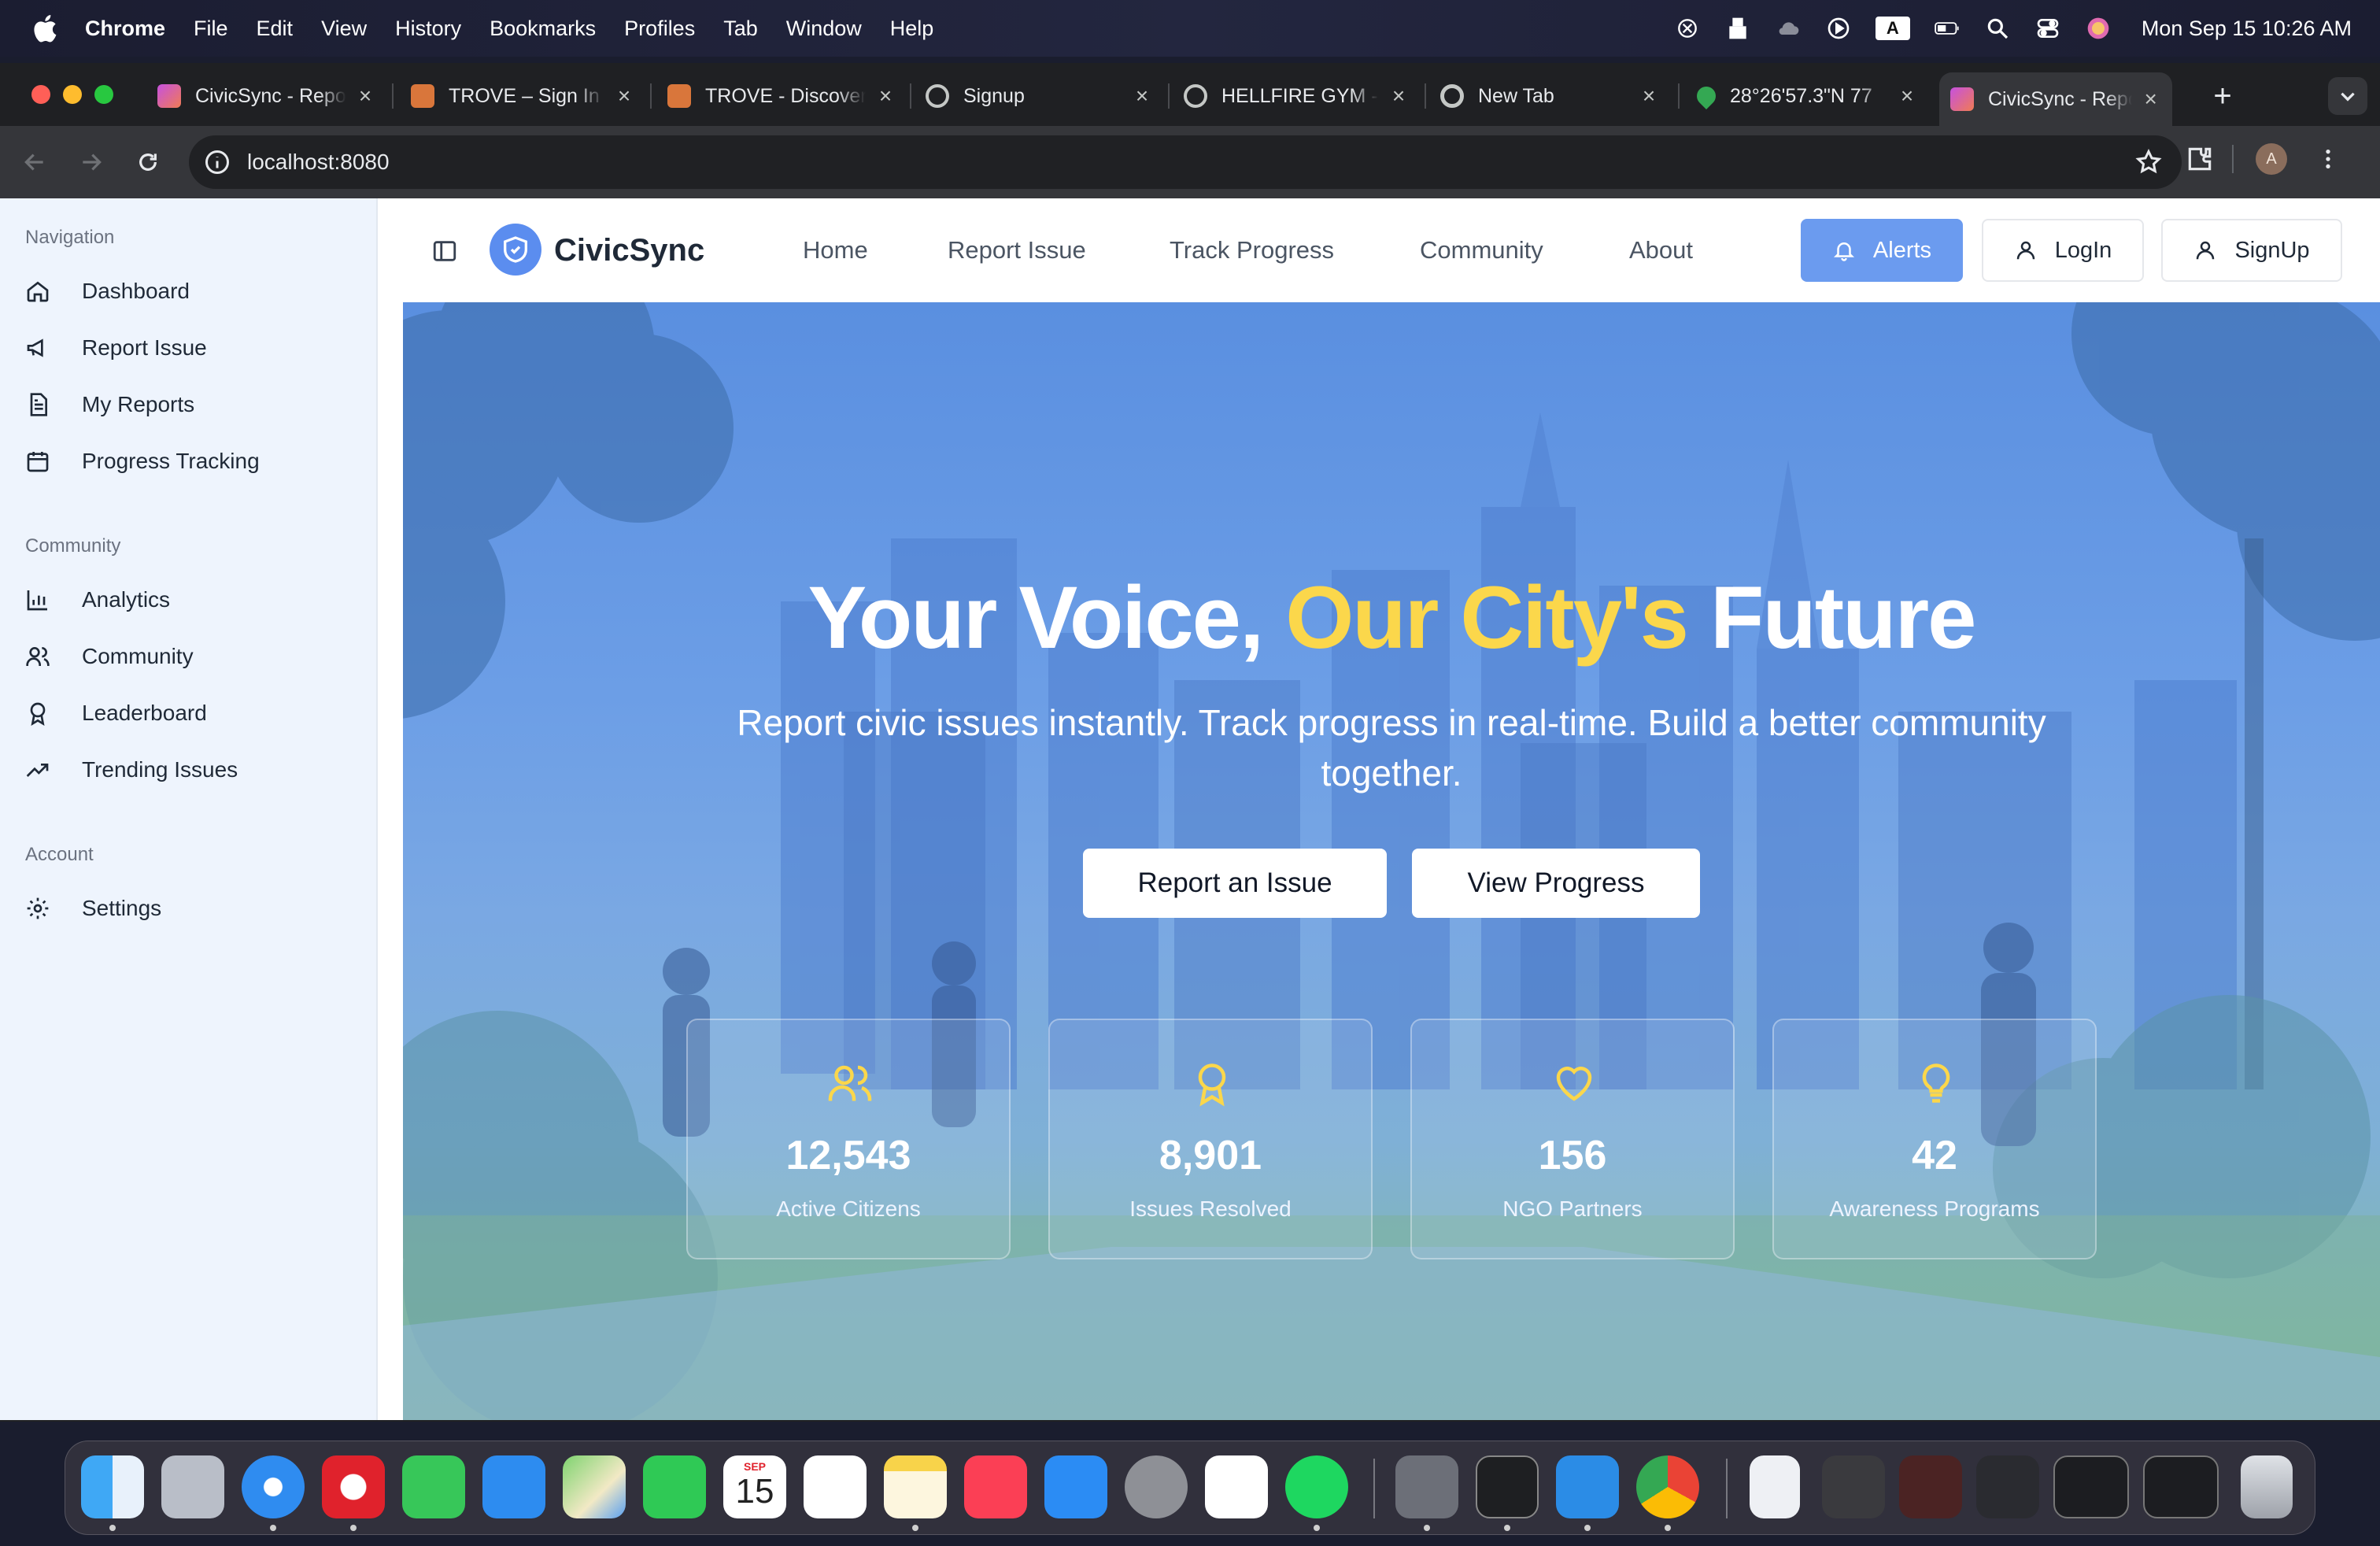 This screenshot has height=1546, width=2380. Describe the element at coordinates (265, 96) in the screenshot. I see `tab-civicsync-1: CivicSync - Report ×` at that location.